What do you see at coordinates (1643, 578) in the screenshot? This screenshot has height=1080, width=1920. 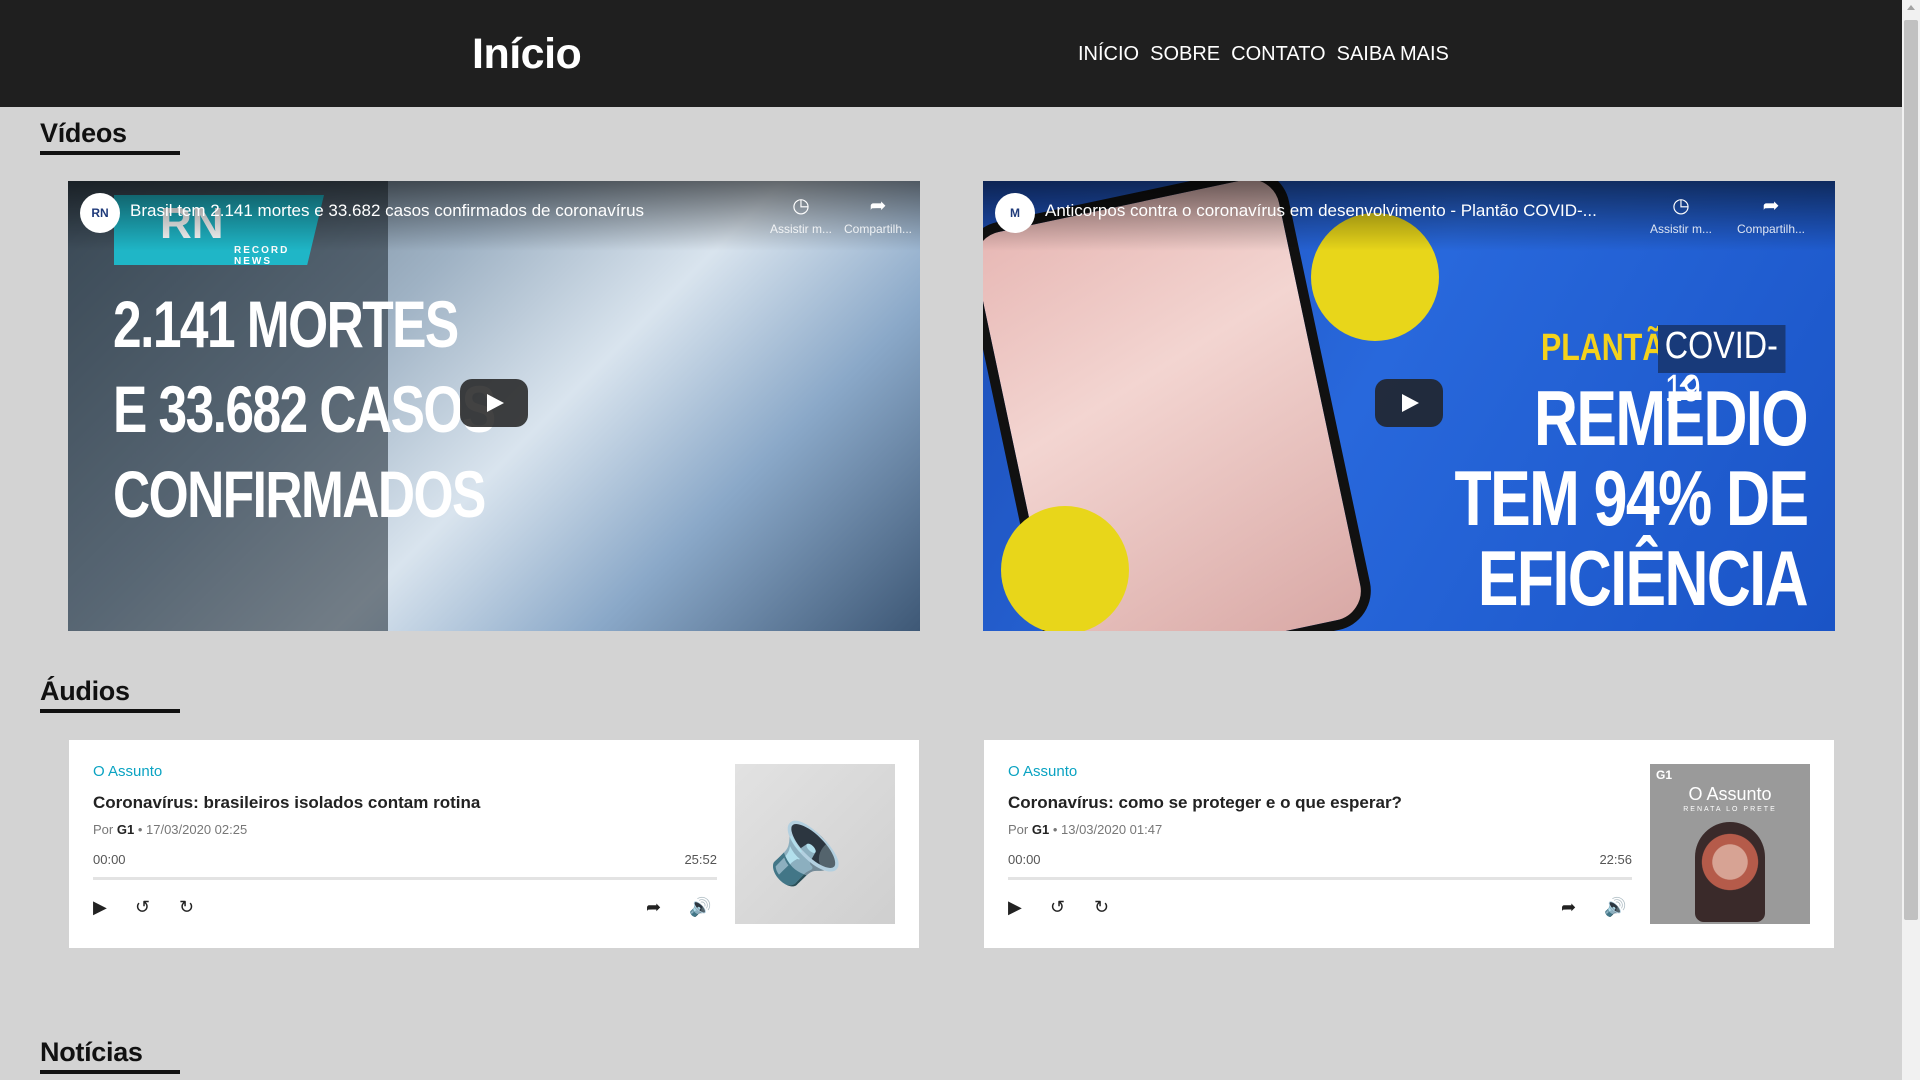 I see `thumbnail-text-line: EFICIÊNCIA` at bounding box center [1643, 578].